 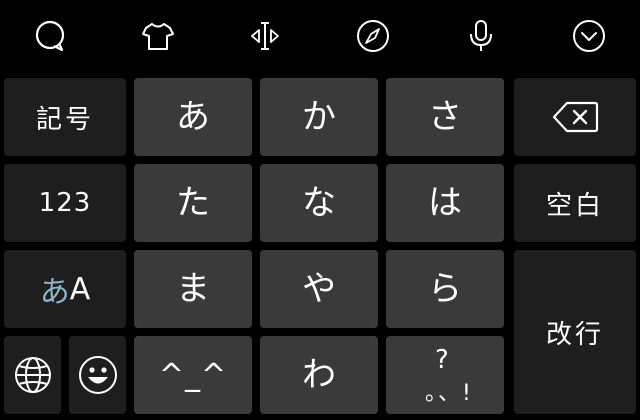 I want to click on globe-key, so click(x=32, y=375).